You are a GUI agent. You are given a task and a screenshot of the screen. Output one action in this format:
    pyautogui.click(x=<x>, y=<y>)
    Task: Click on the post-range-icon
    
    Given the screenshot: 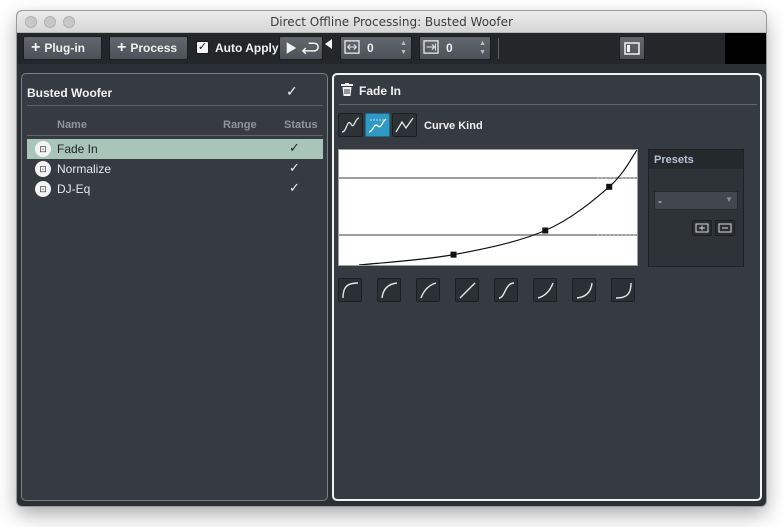 What is the action you would take?
    pyautogui.click(x=431, y=47)
    